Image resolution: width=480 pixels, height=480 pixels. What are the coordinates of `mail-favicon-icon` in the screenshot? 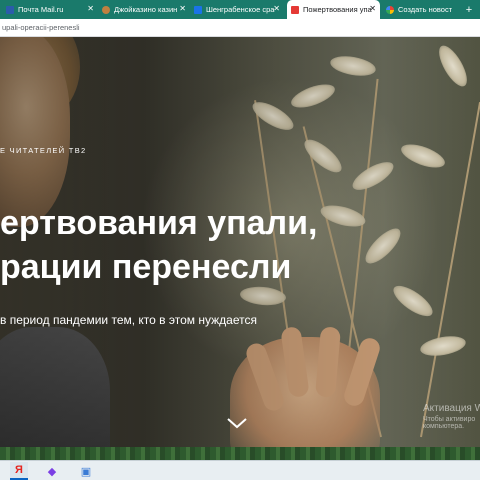 It's located at (10, 9).